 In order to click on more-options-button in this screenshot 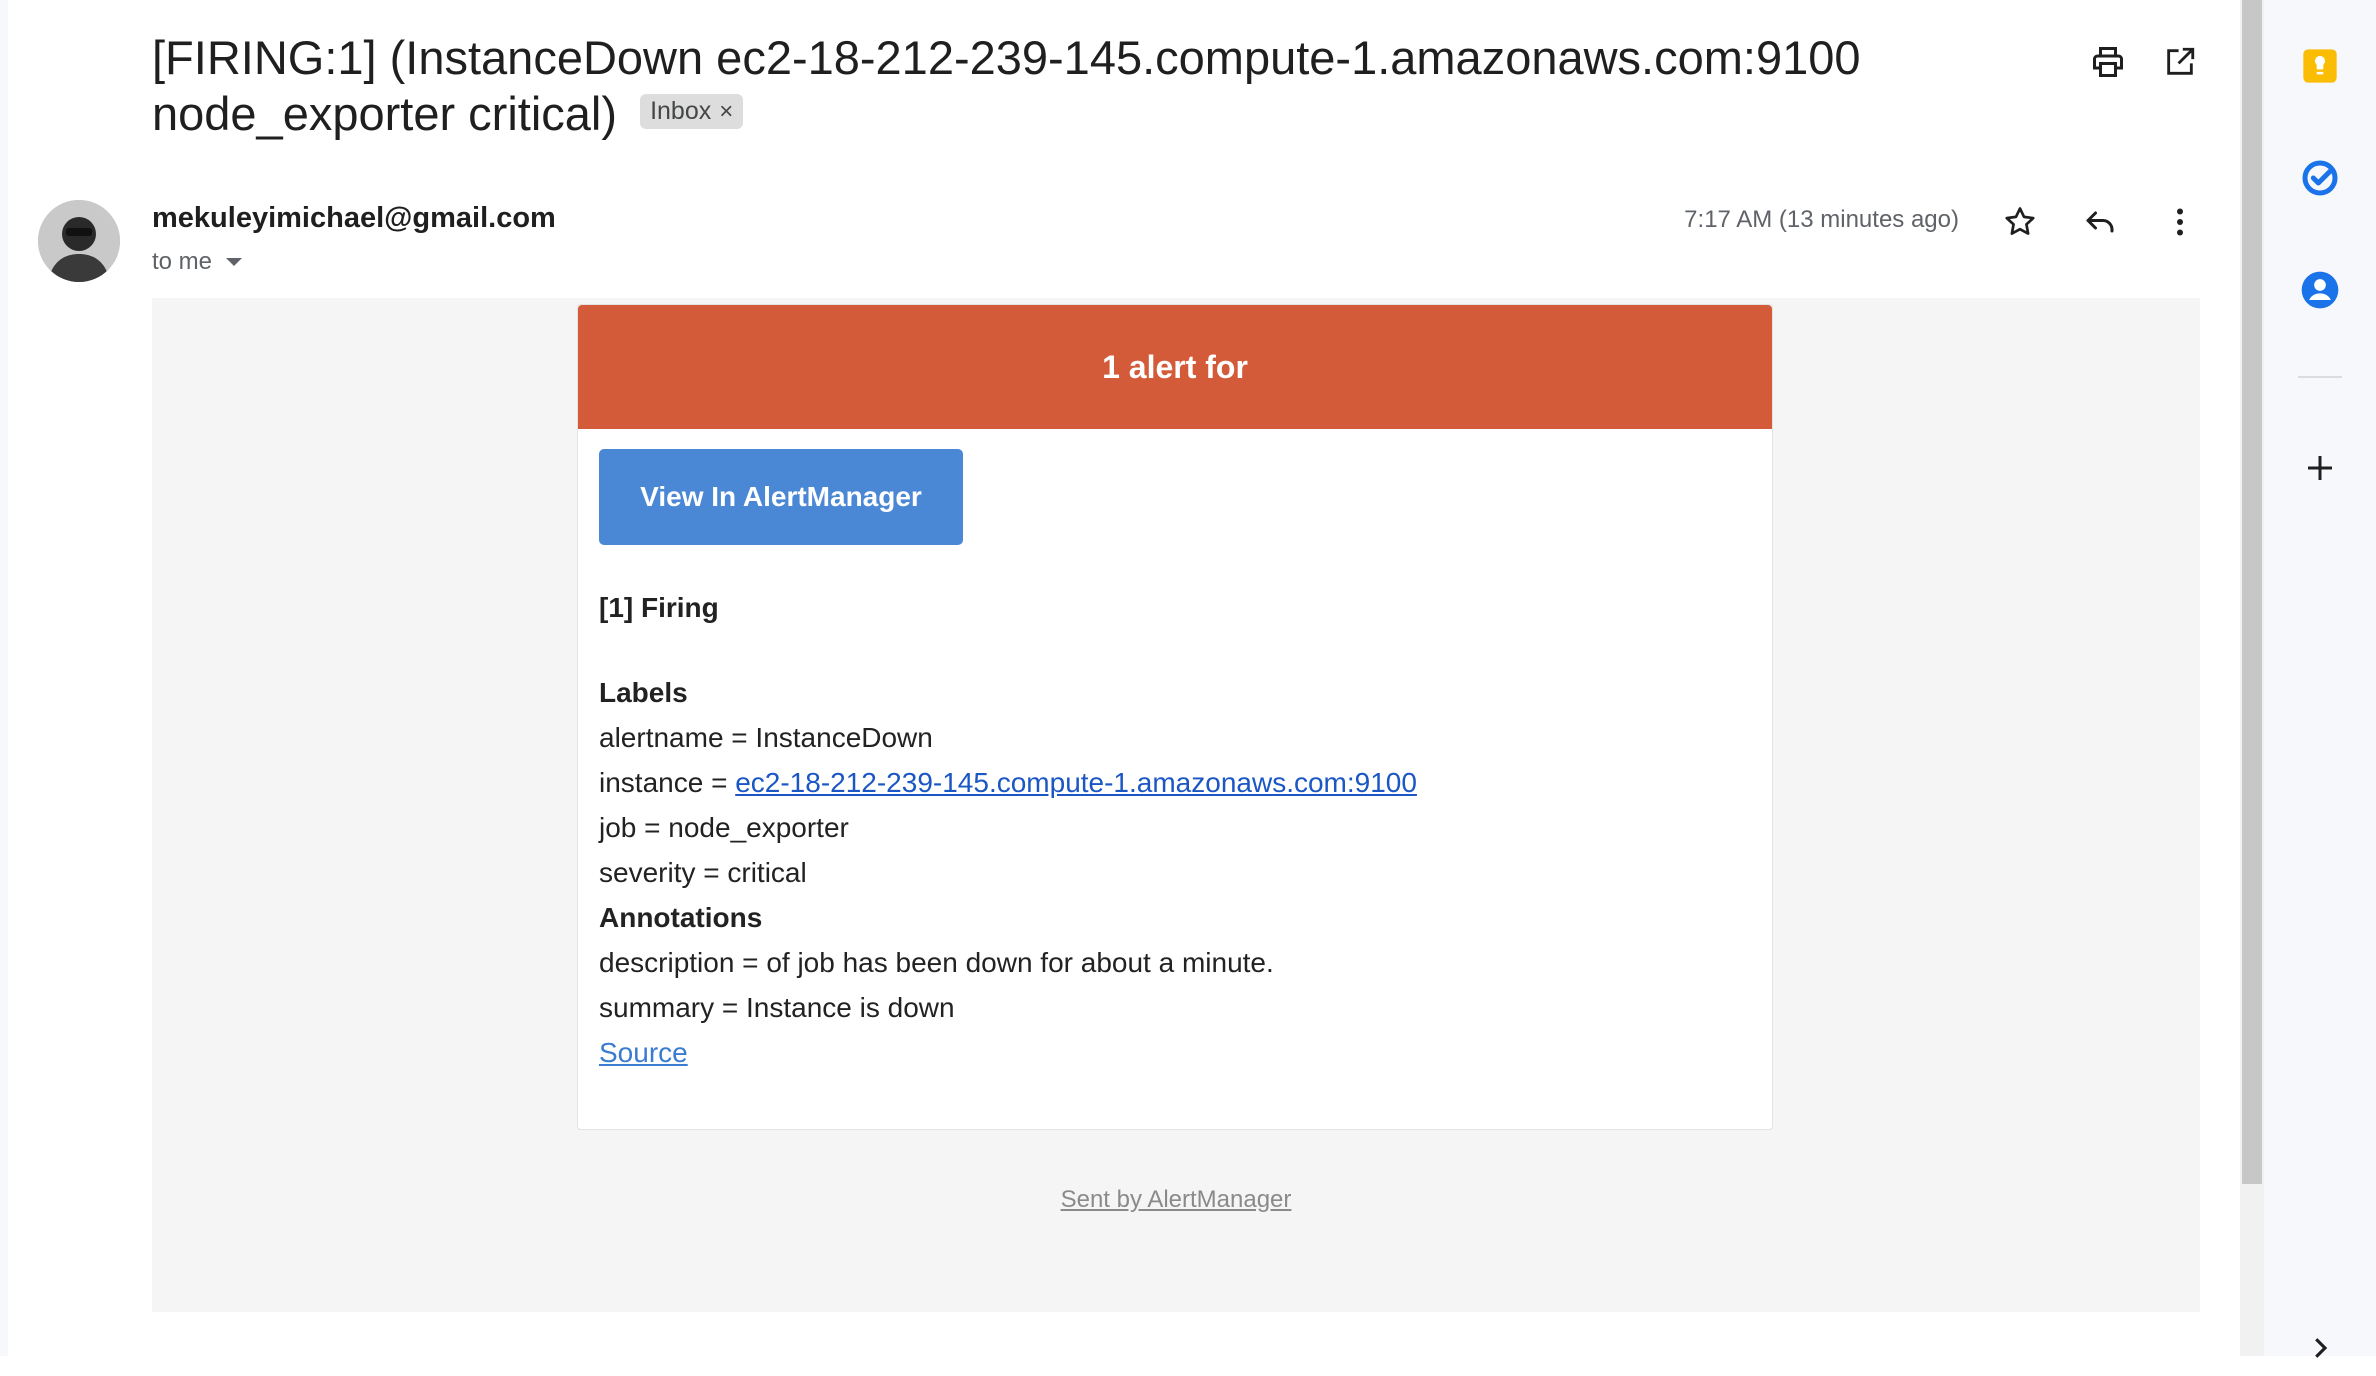, I will do `click(2180, 222)`.